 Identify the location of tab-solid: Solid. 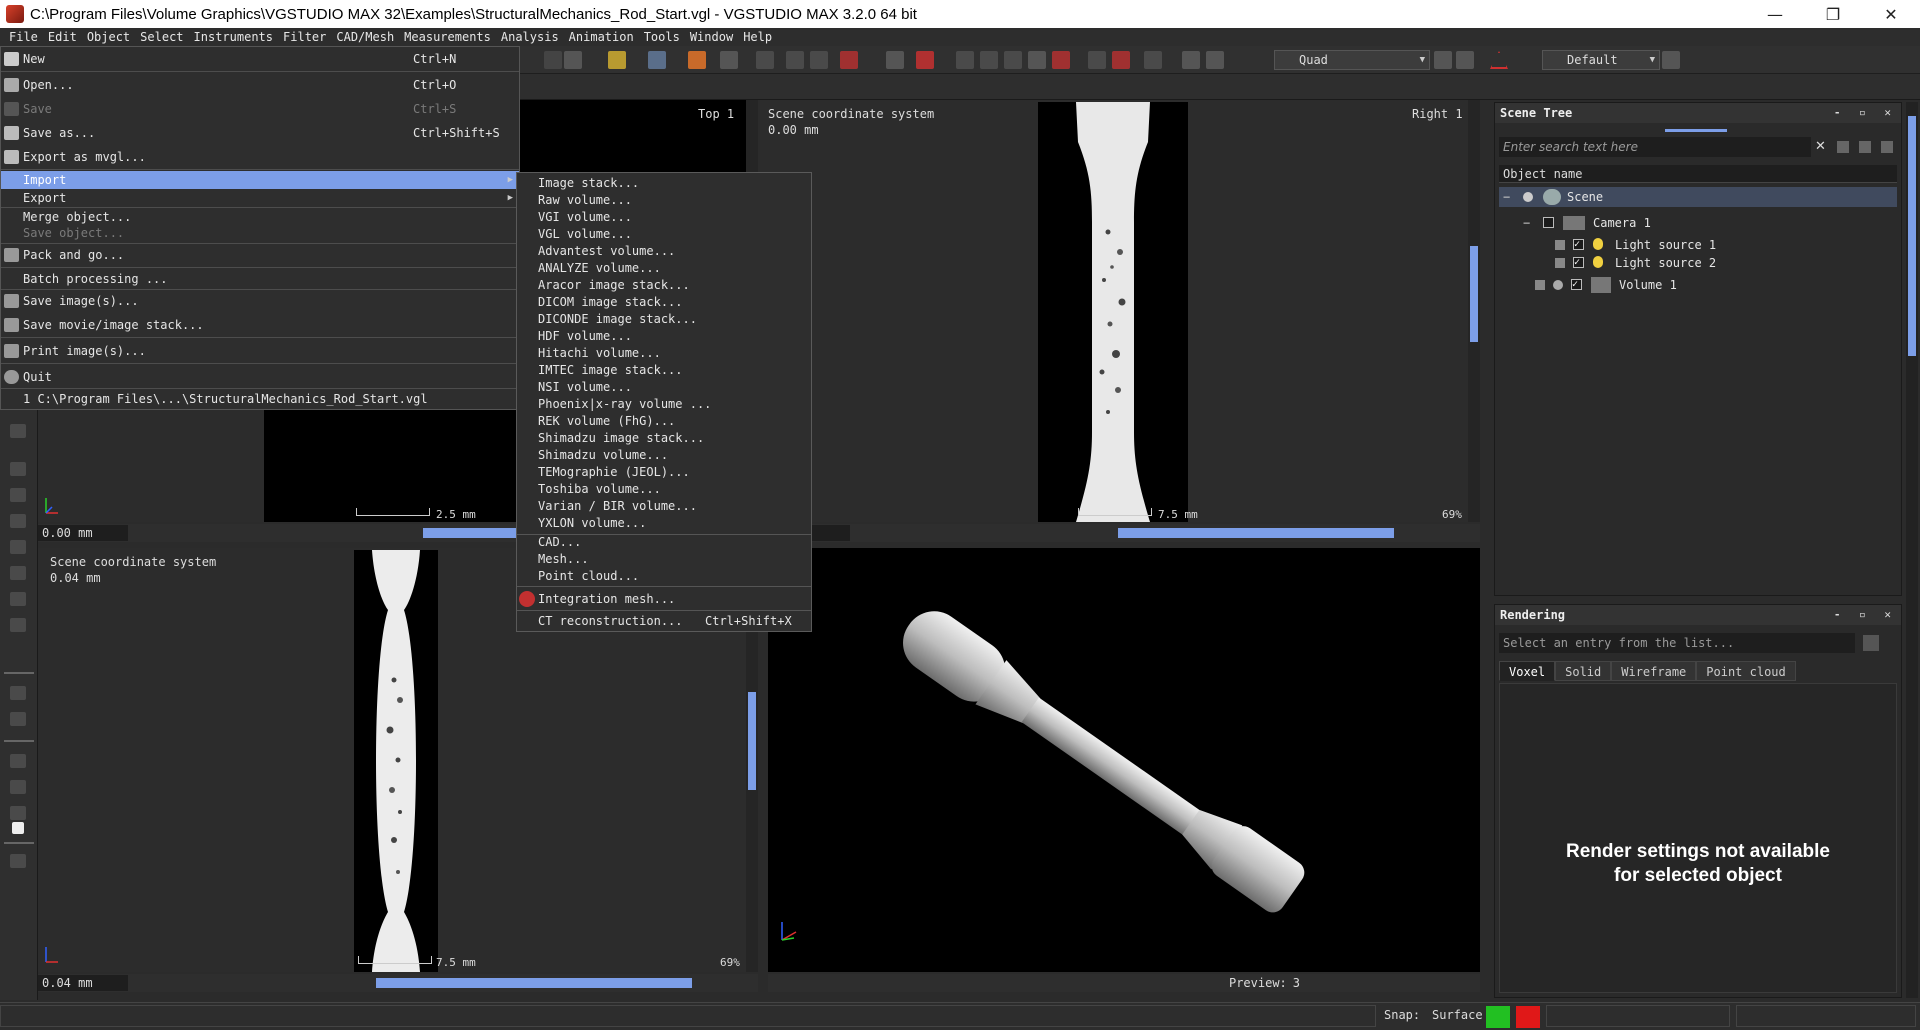
(1583, 671).